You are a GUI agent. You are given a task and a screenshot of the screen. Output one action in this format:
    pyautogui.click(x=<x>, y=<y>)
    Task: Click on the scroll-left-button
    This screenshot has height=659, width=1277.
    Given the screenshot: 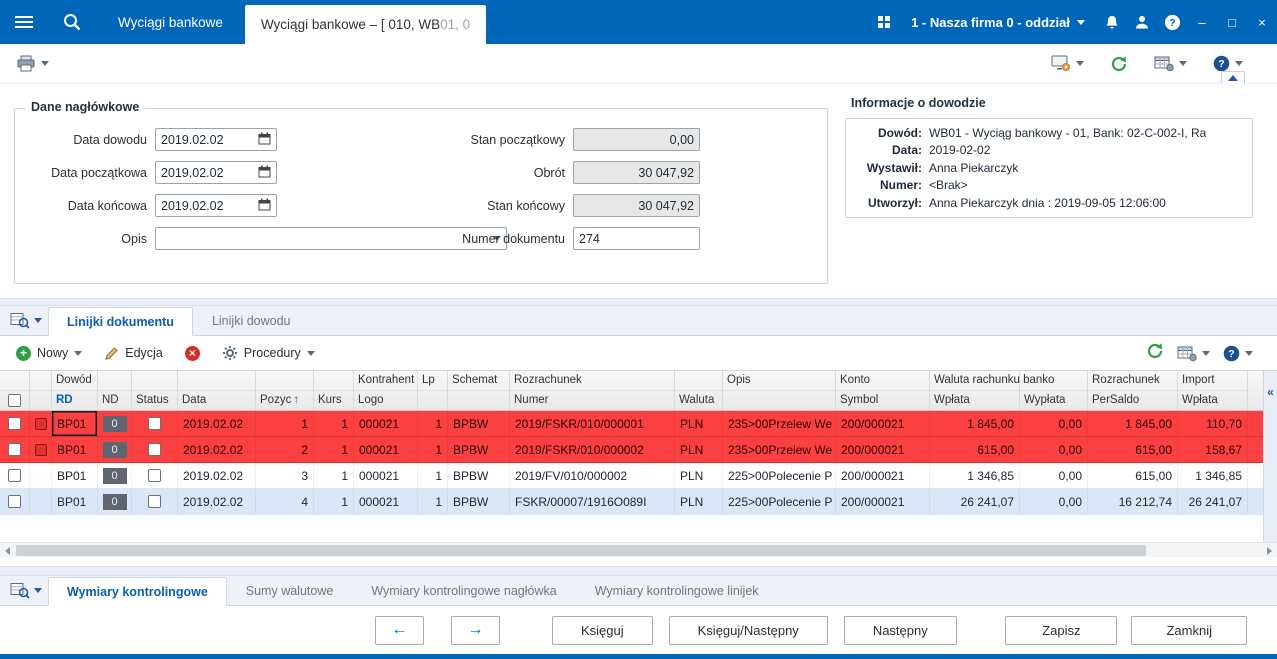 What is the action you would take?
    pyautogui.click(x=7, y=550)
    